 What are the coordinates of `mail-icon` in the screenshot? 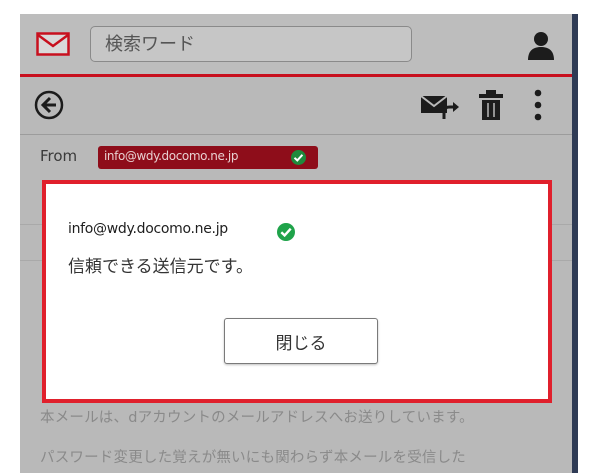 It's located at (53, 44).